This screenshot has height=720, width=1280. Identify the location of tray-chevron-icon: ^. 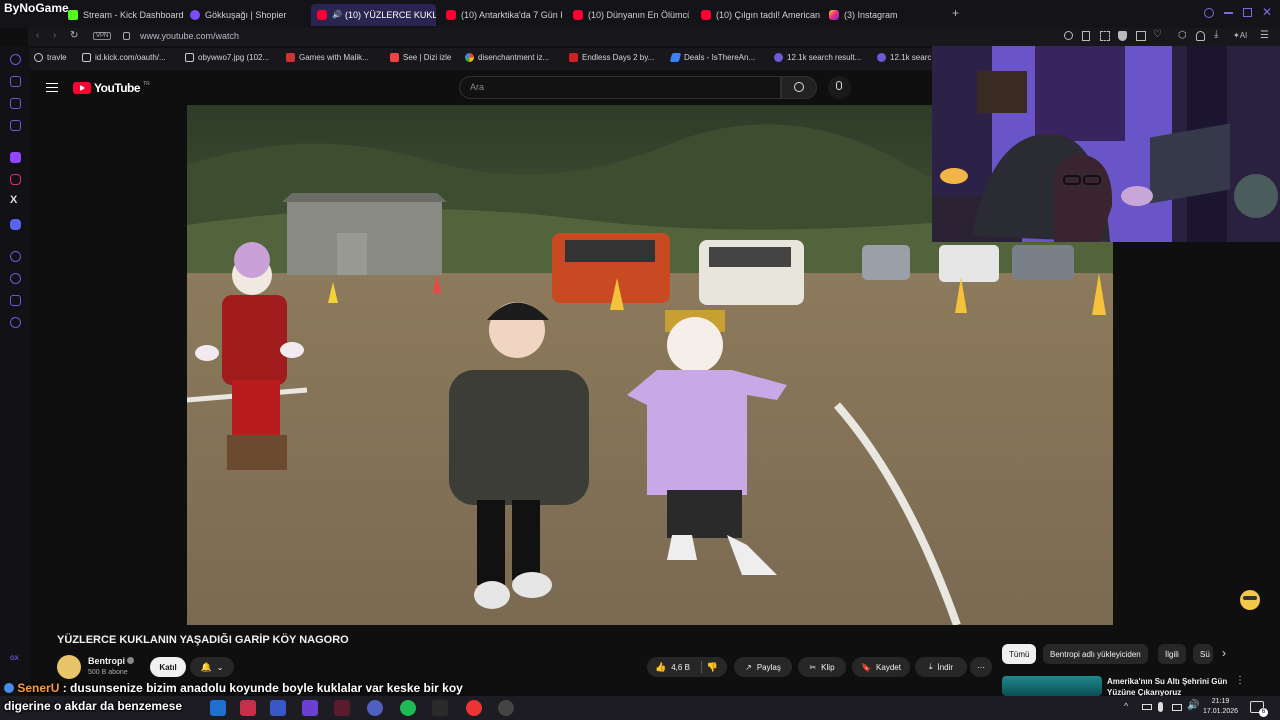
(1126, 706).